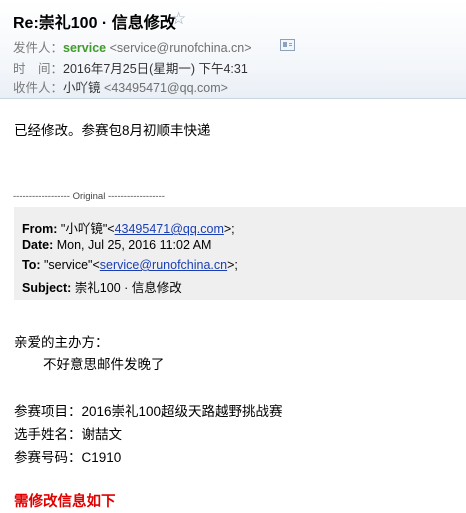 The image size is (466, 513). What do you see at coordinates (68, 457) in the screenshot?
I see `bib-number-text: 参赛号码：C1910` at bounding box center [68, 457].